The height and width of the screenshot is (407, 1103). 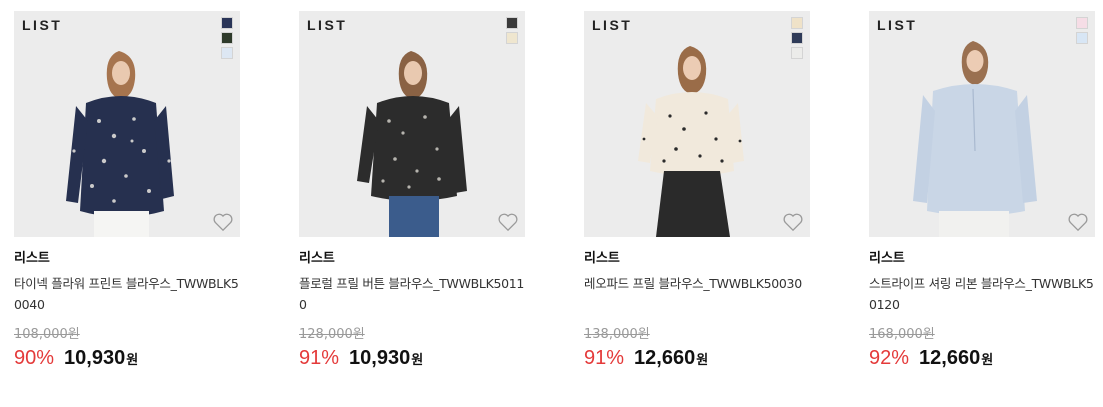 I want to click on product-title: 스트라이프 셔링 리본 블라우스_TWWBLK50120, so click(x=982, y=294).